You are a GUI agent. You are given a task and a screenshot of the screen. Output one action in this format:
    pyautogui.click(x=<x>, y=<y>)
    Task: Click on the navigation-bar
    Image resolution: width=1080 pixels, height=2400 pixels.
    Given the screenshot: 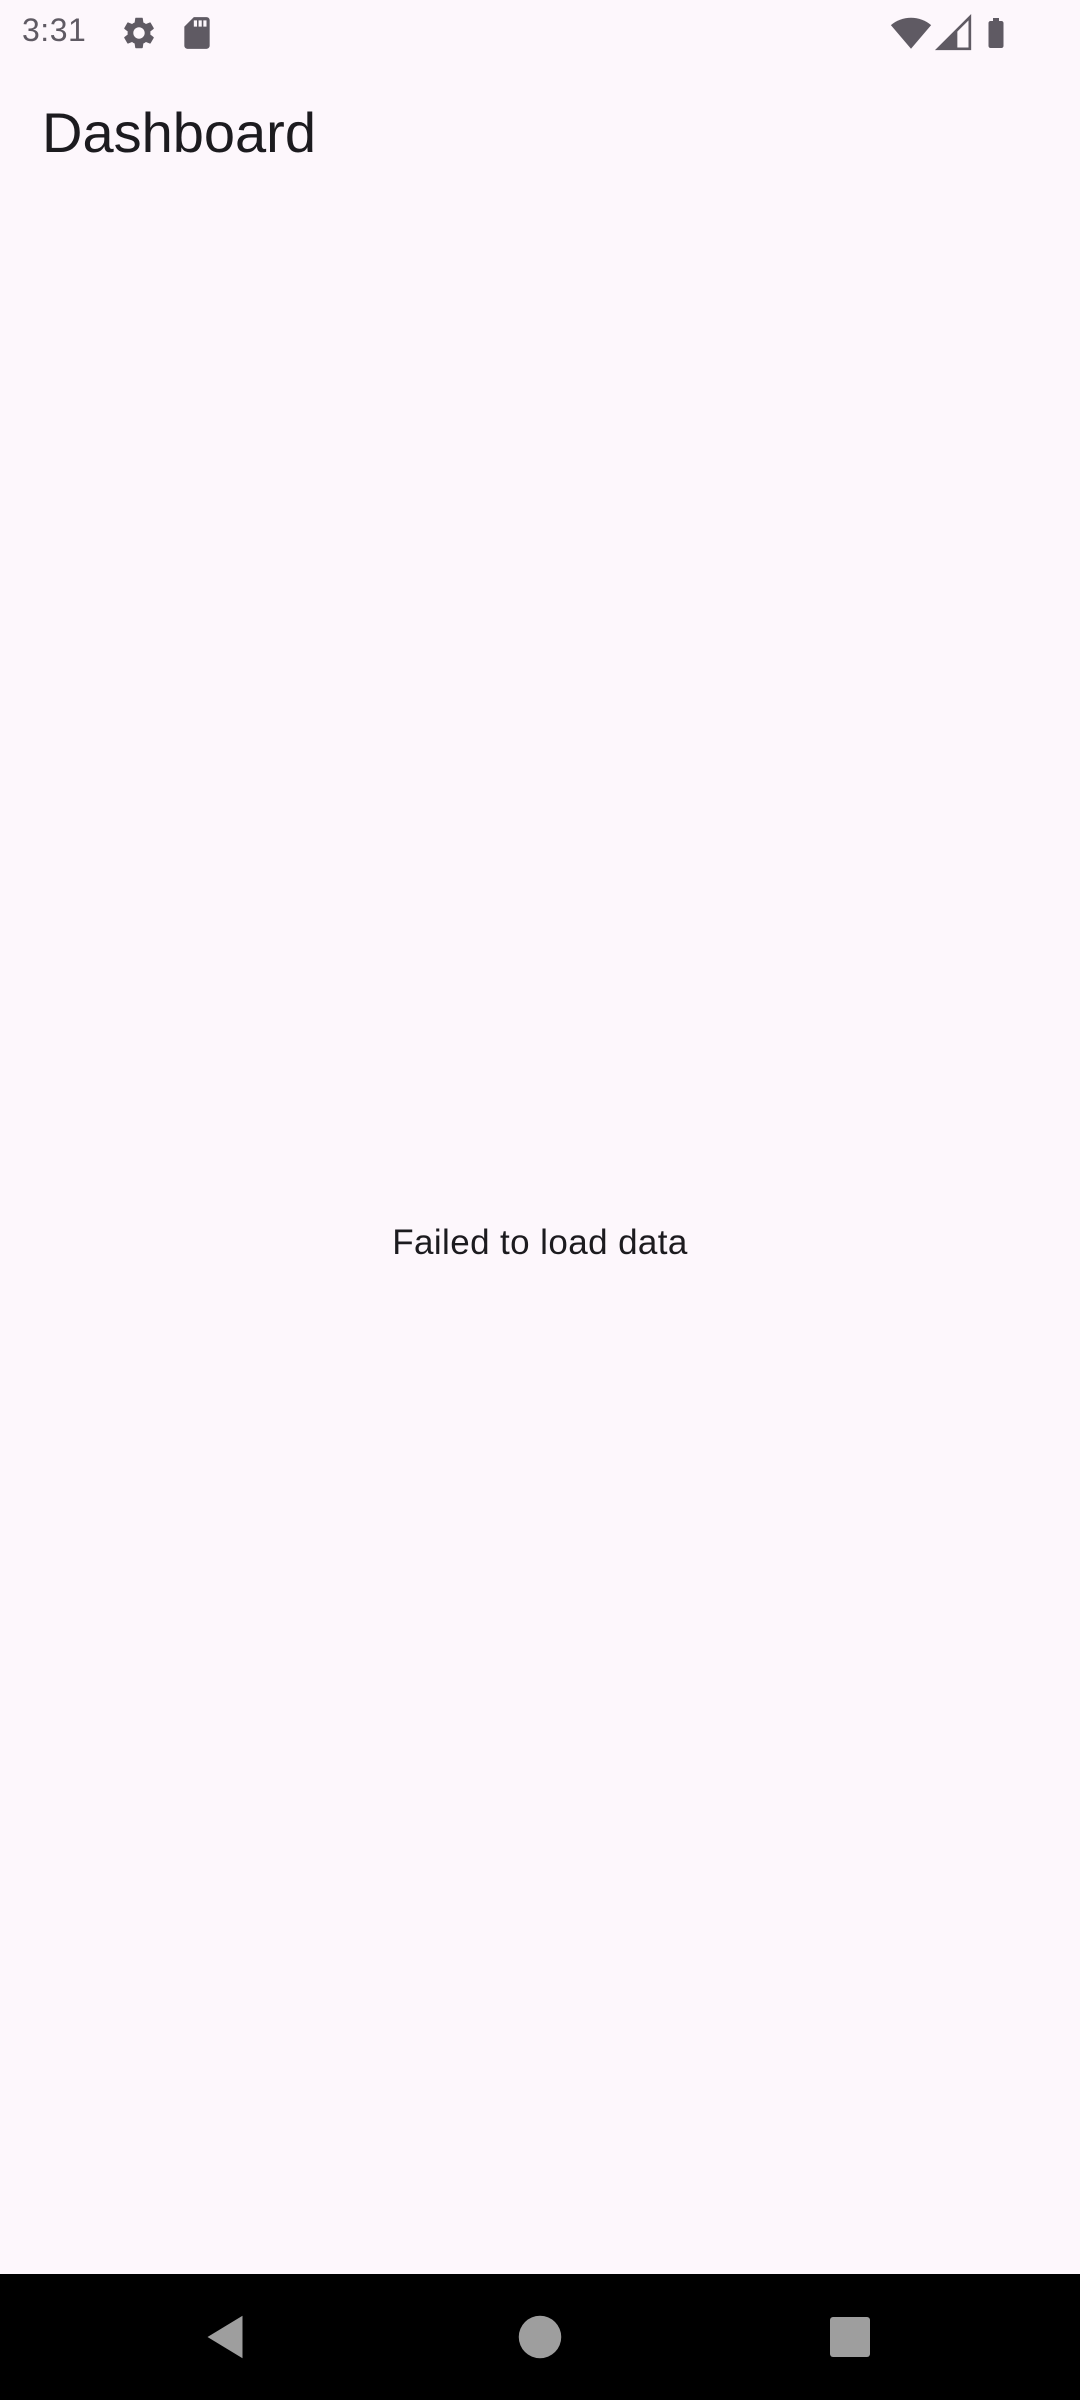 What is the action you would take?
    pyautogui.click(x=540, y=2337)
    